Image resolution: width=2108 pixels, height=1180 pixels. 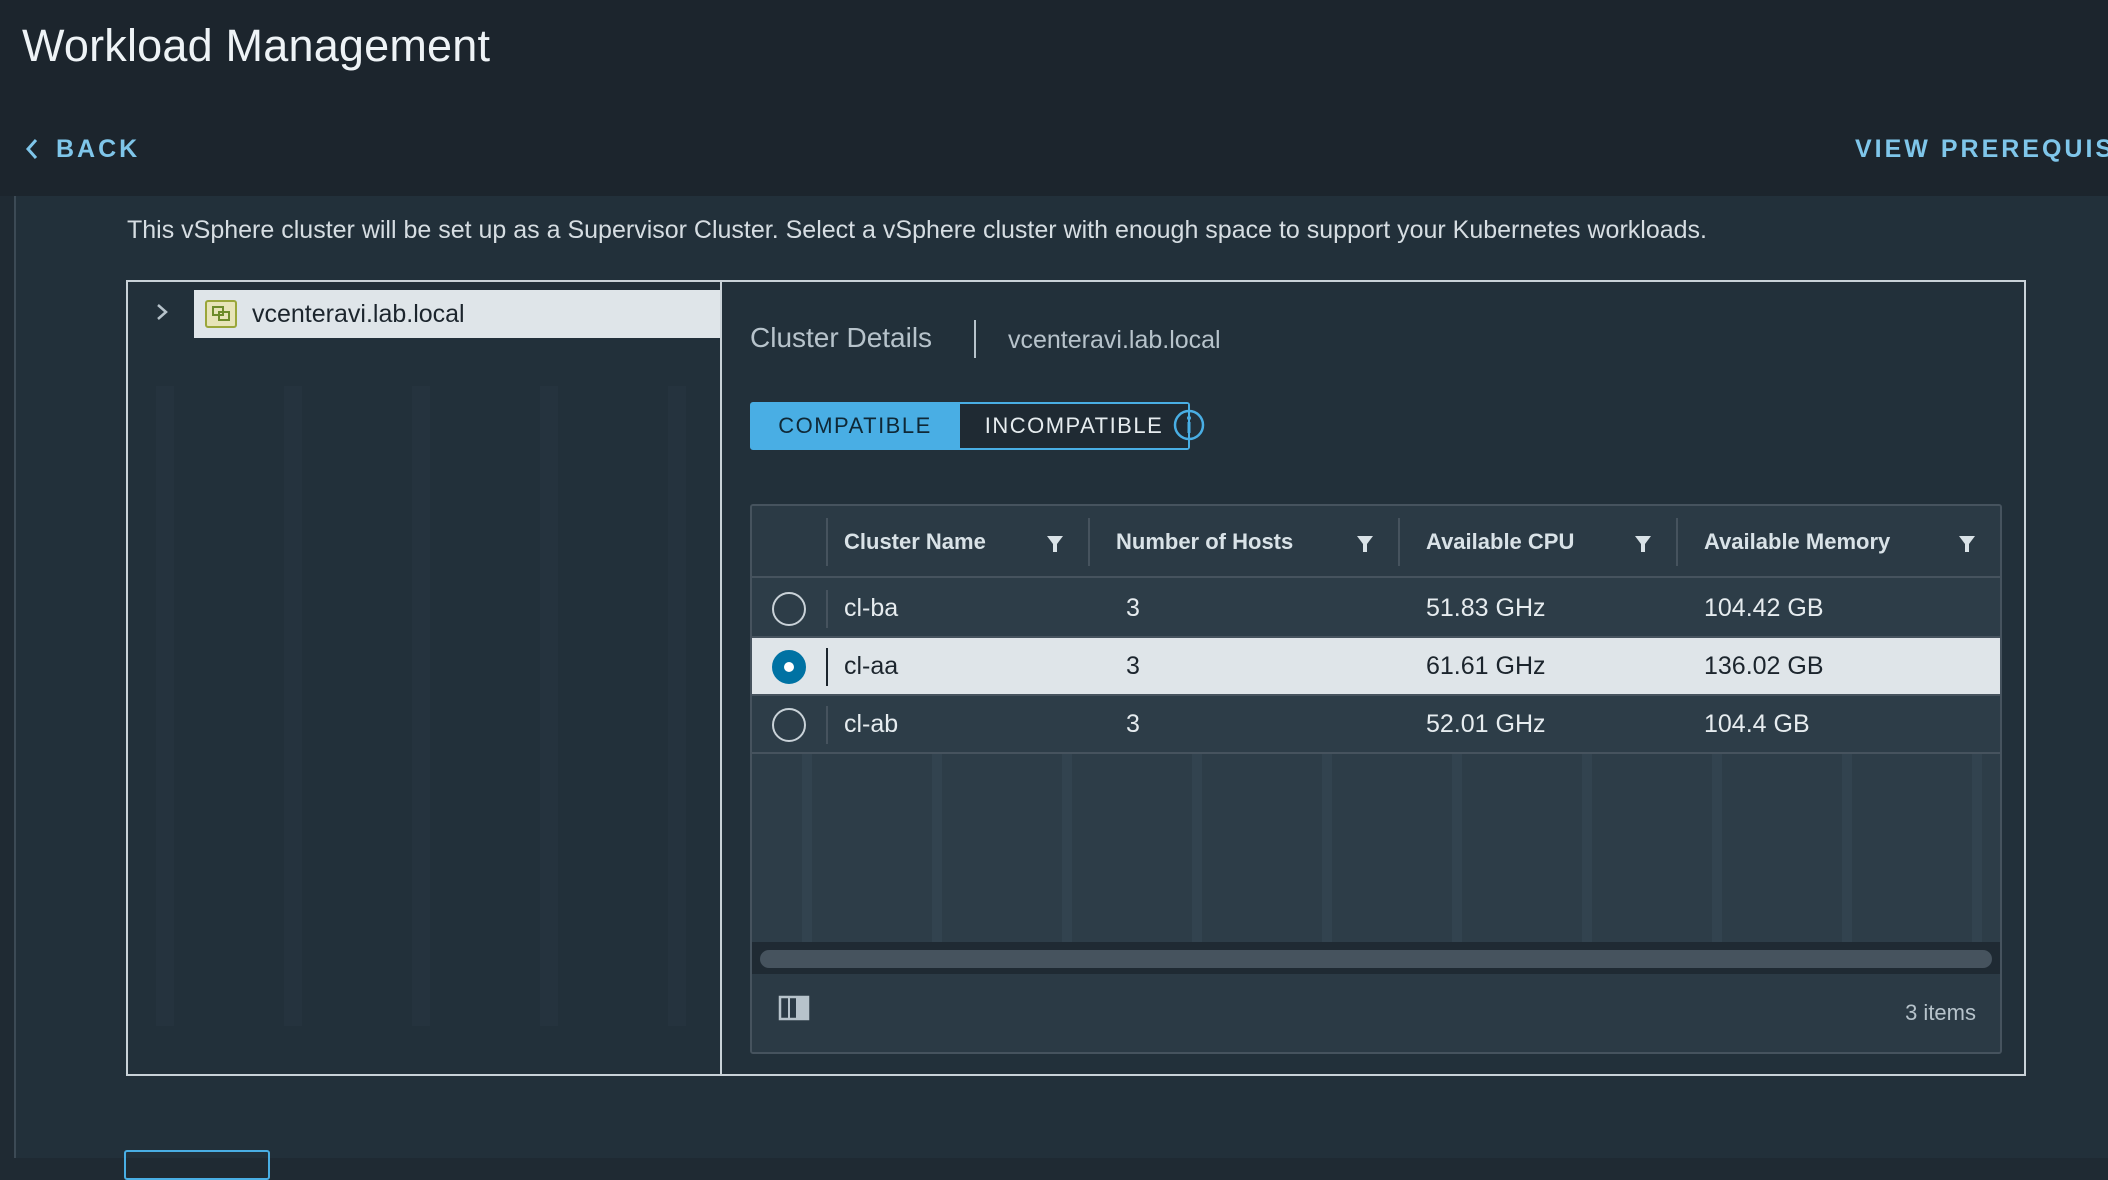 I want to click on cell-cluster-name: cl-ba, so click(x=871, y=607).